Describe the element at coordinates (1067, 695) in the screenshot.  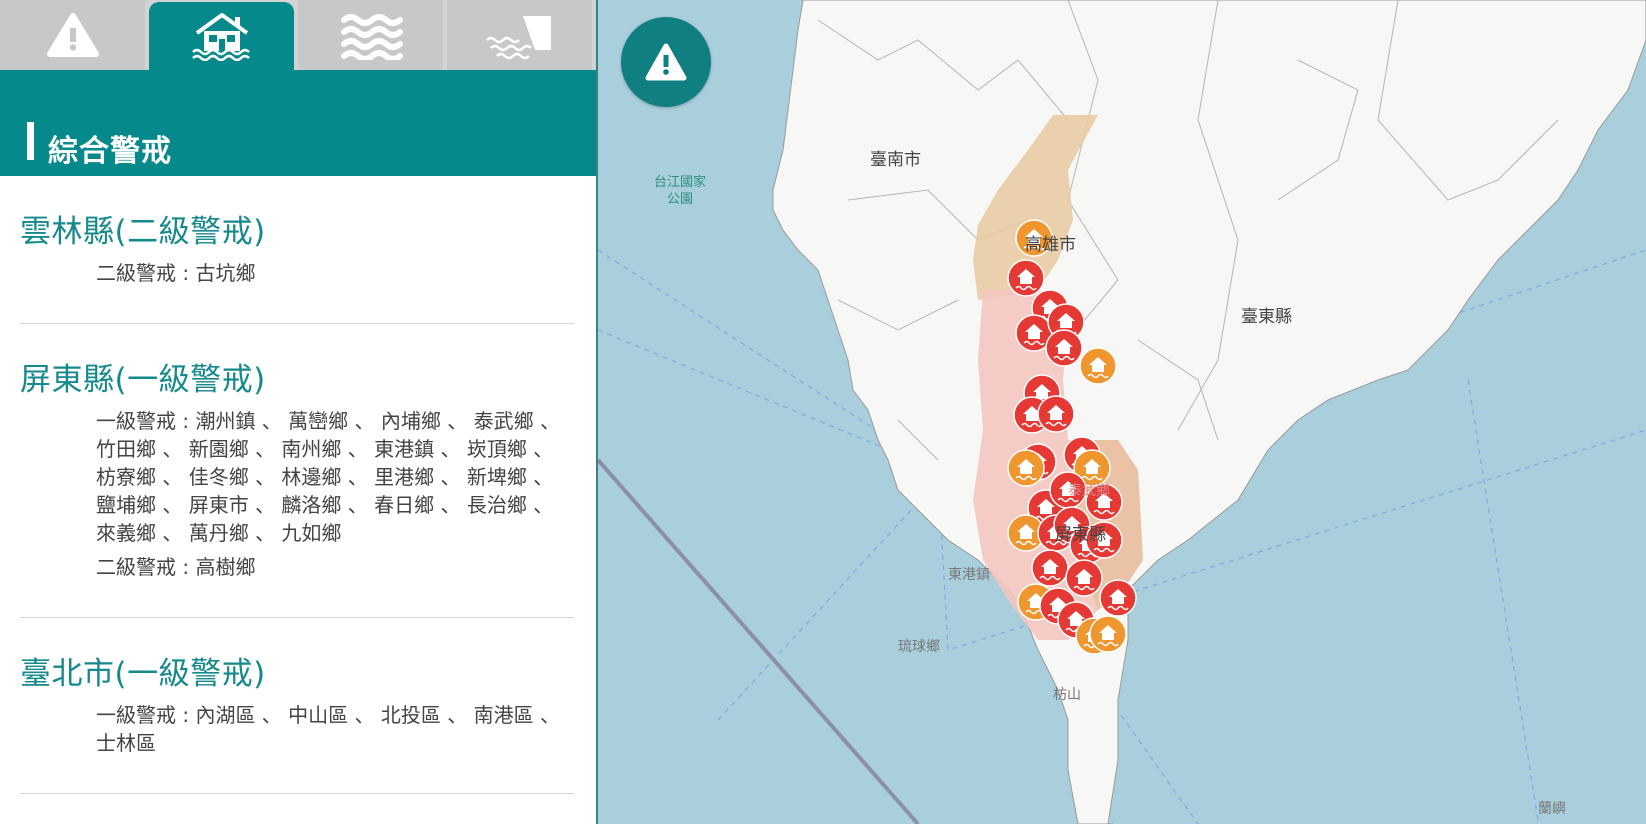
I see `map-label-fangshan: 枋山` at that location.